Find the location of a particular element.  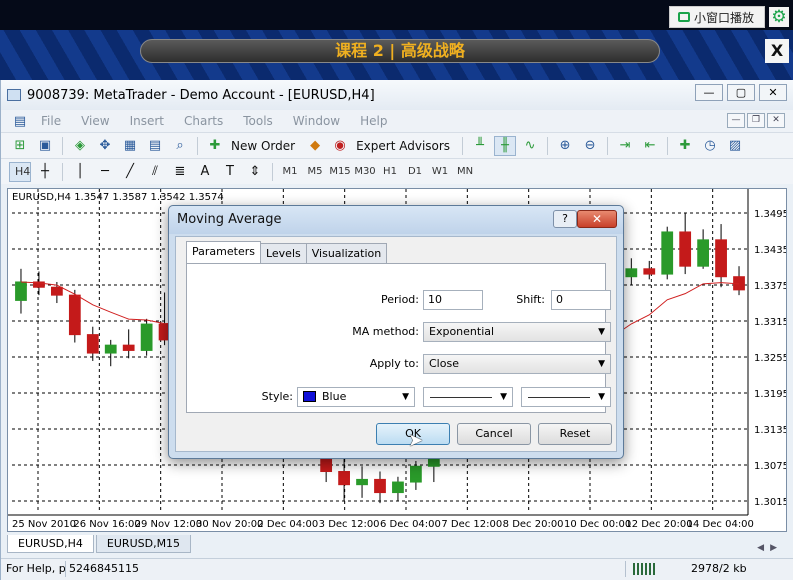

tf-h4: H4 is located at coordinates (20, 171).